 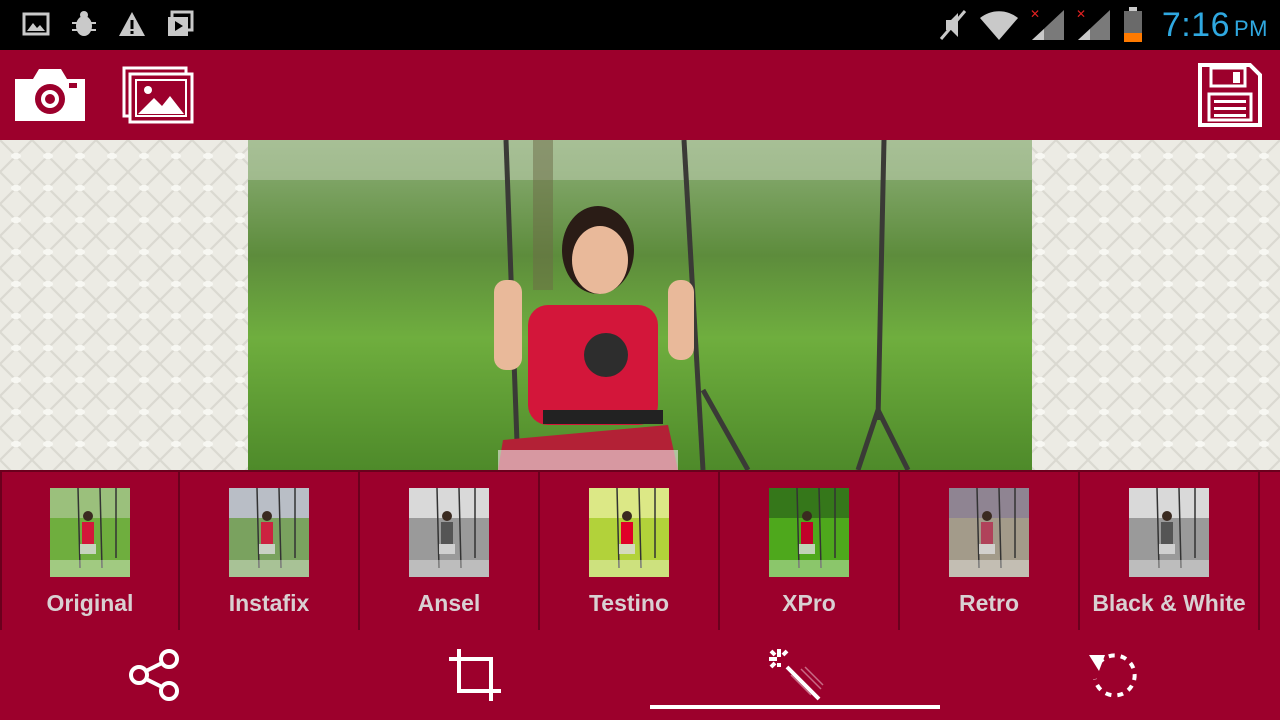 What do you see at coordinates (1251, 28) in the screenshot?
I see `clock-ampm: PM` at bounding box center [1251, 28].